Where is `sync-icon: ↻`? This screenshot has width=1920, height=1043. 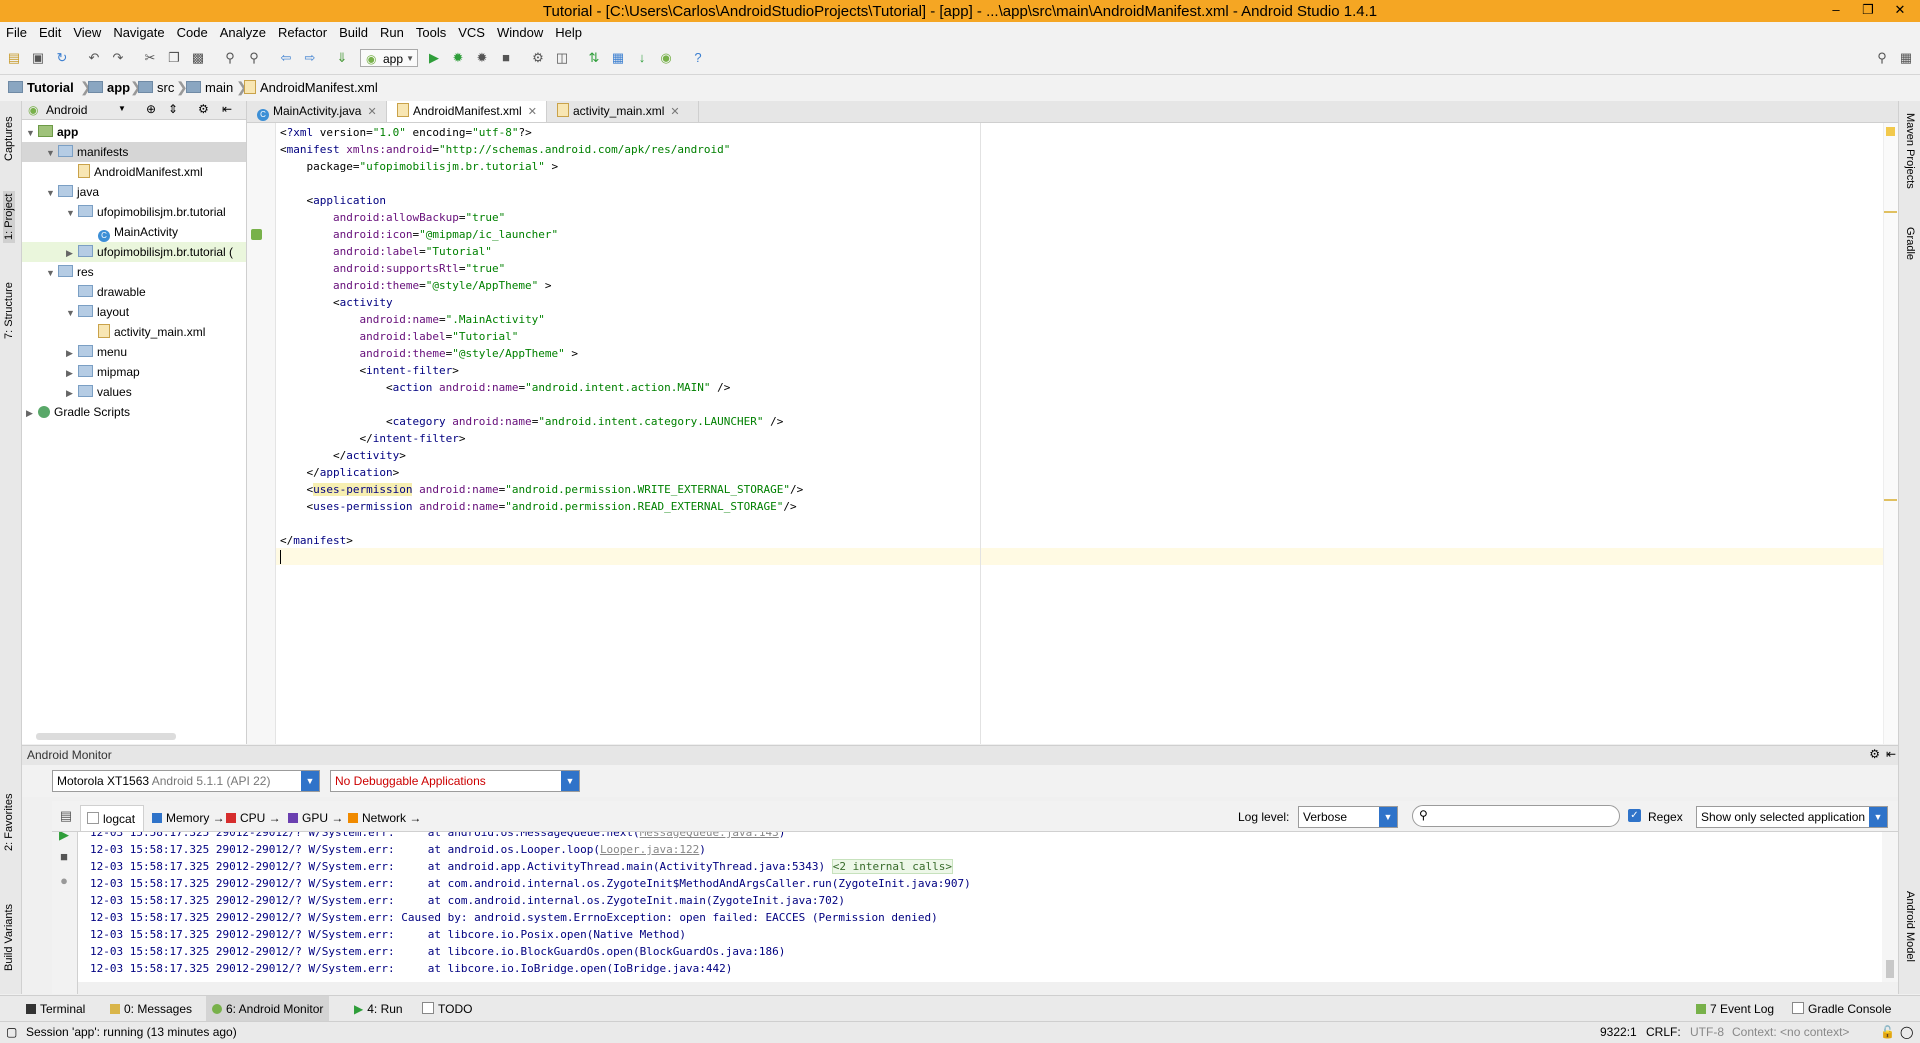
sync-icon: ↻ is located at coordinates (62, 58).